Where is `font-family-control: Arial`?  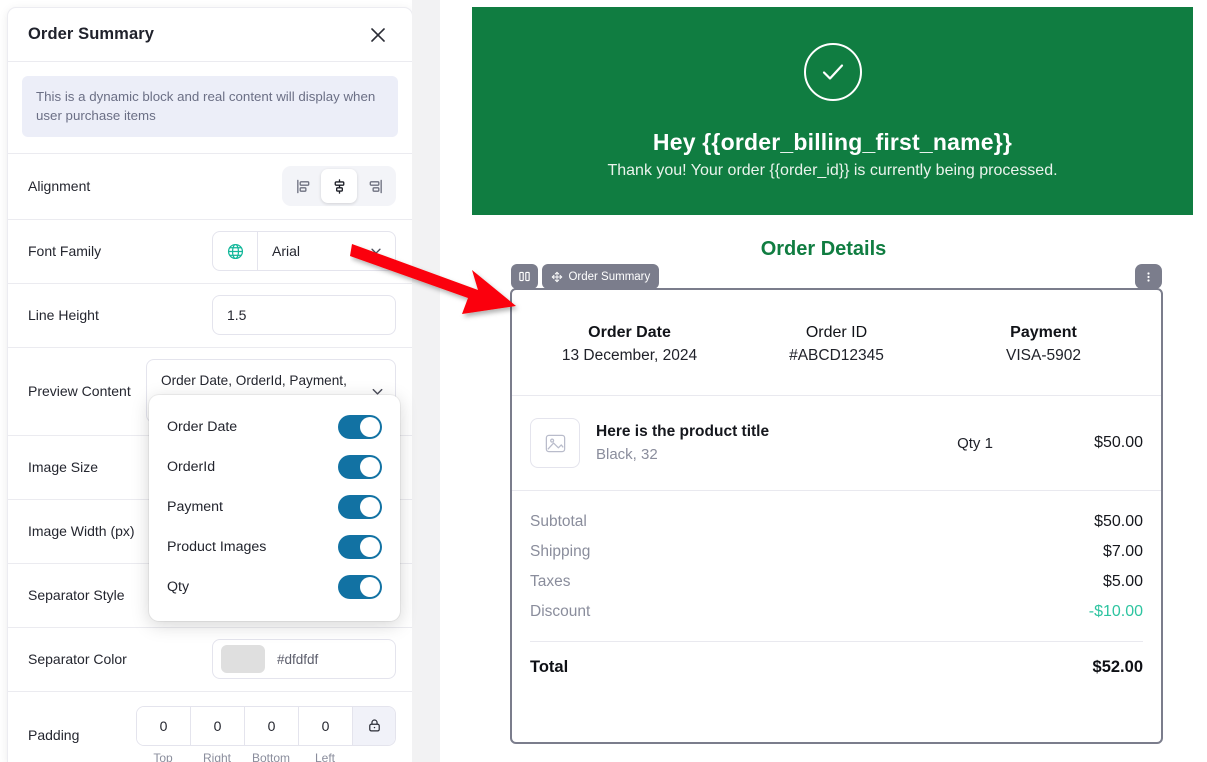 font-family-control: Arial is located at coordinates (304, 251).